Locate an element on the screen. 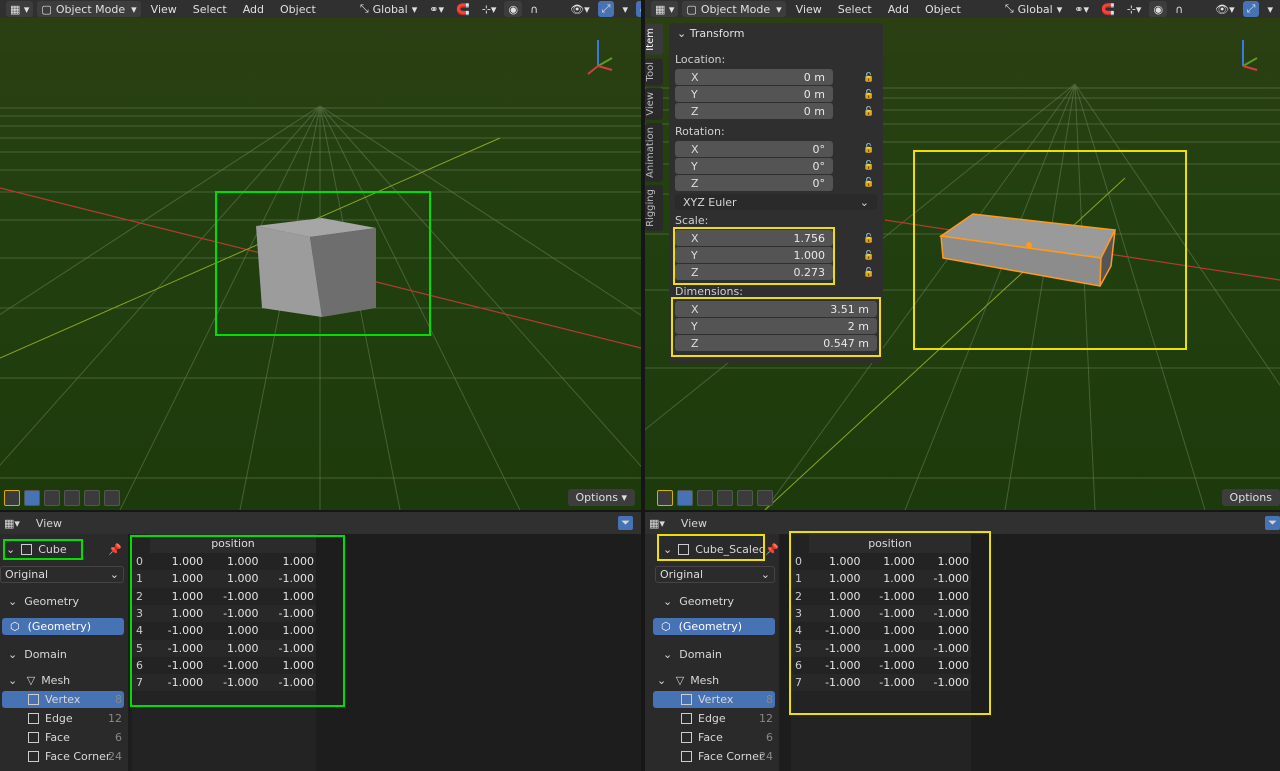  transform-header: ⌄ Transform is located at coordinates (710, 33).